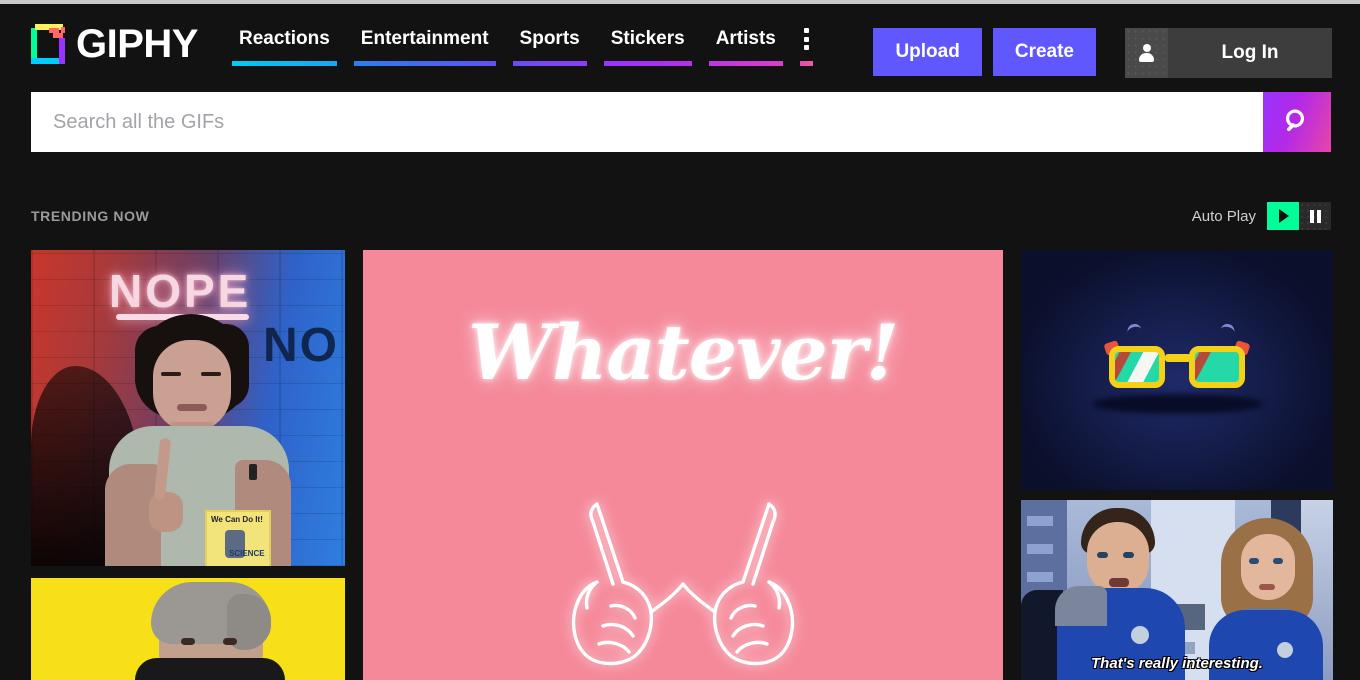 The width and height of the screenshot is (1360, 680). Describe the element at coordinates (681, 216) in the screenshot. I see `trending-row: TRENDING NOW Auto Play` at that location.